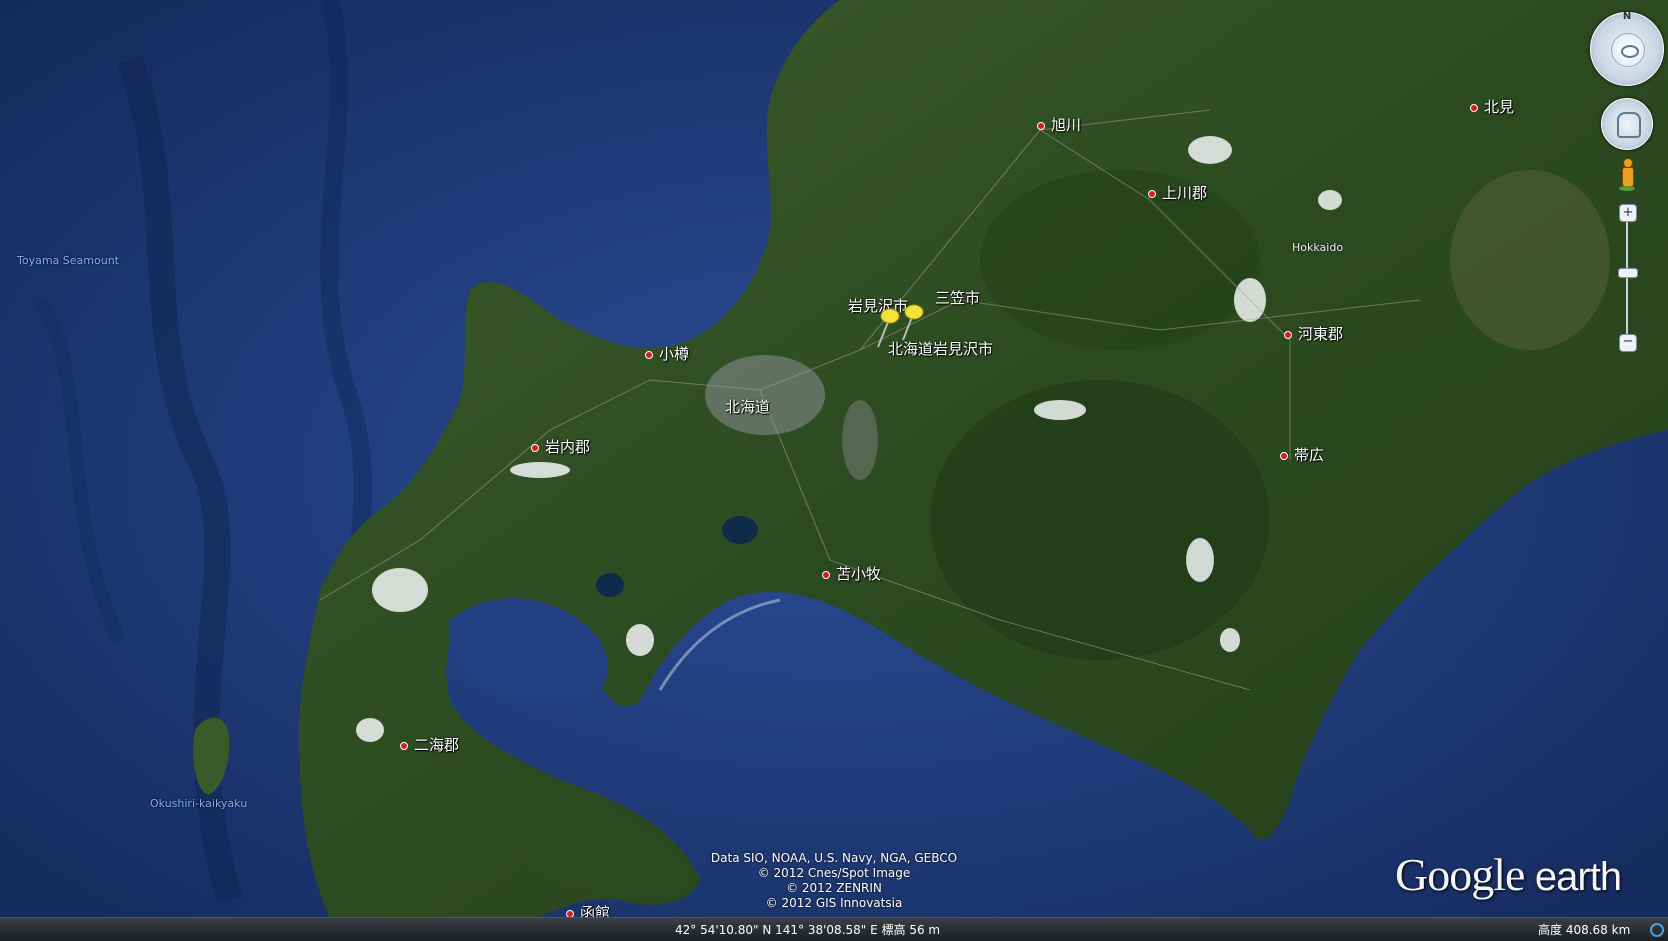 This screenshot has width=1668, height=941. What do you see at coordinates (1628, 273) in the screenshot?
I see `zoom-handle` at bounding box center [1628, 273].